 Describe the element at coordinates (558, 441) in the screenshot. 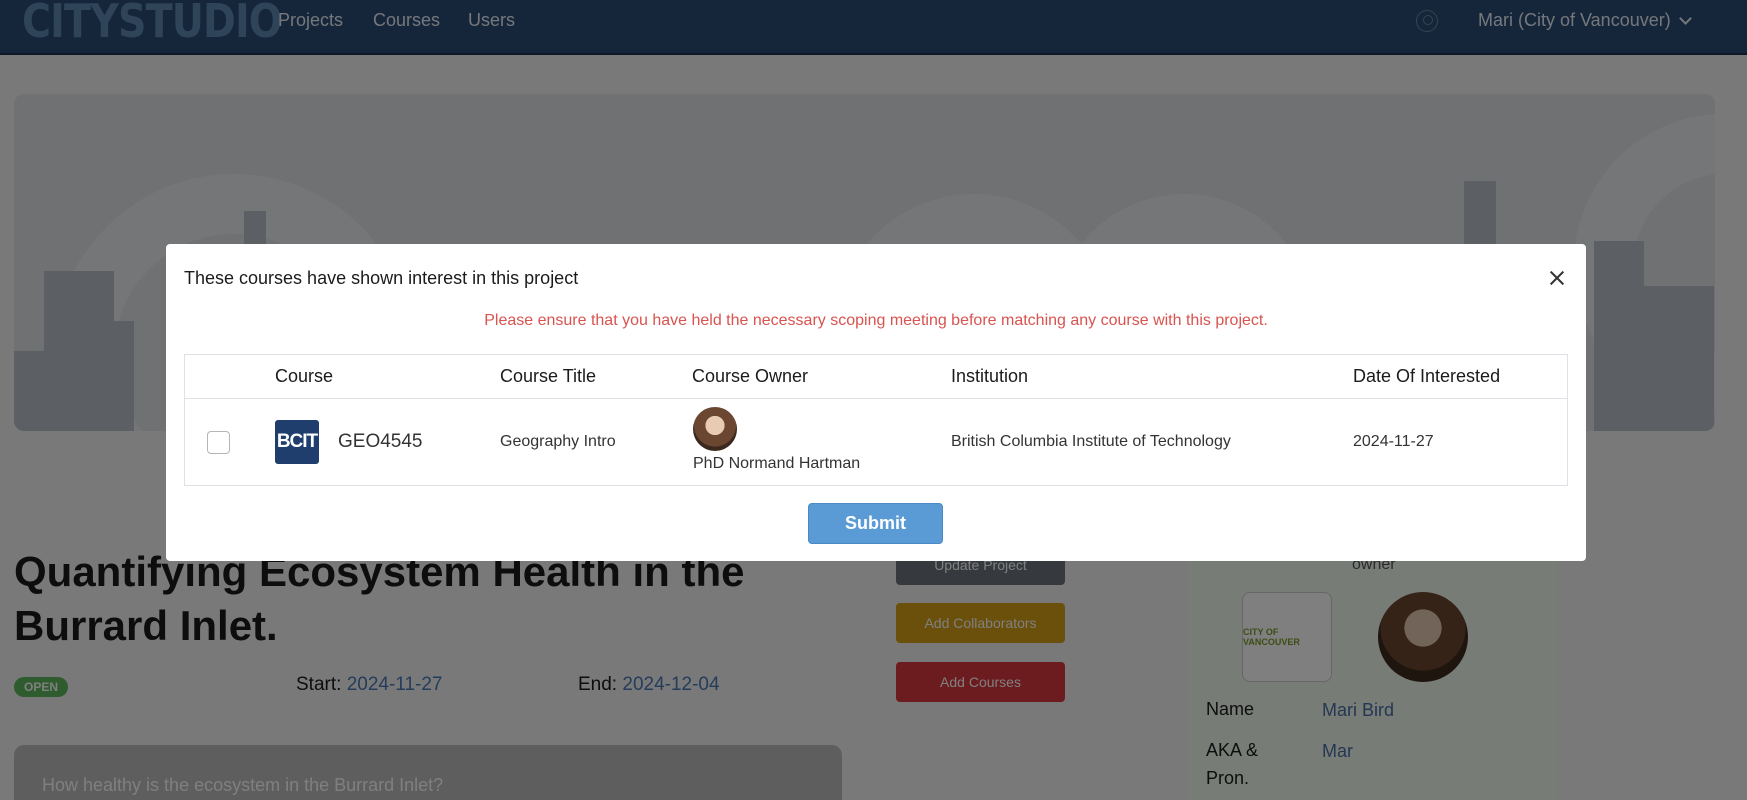

I see `course-title: Geography Intro` at that location.